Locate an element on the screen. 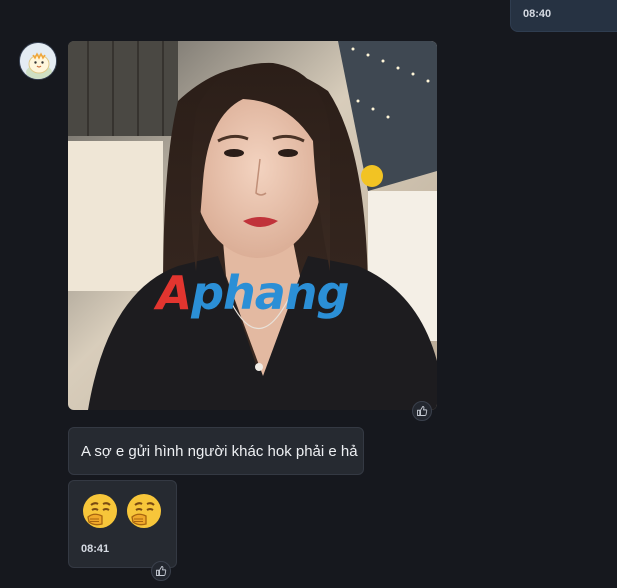 The height and width of the screenshot is (588, 617). message-text: A sợ e gửi hình người khác hok phải e hả is located at coordinates (219, 451).